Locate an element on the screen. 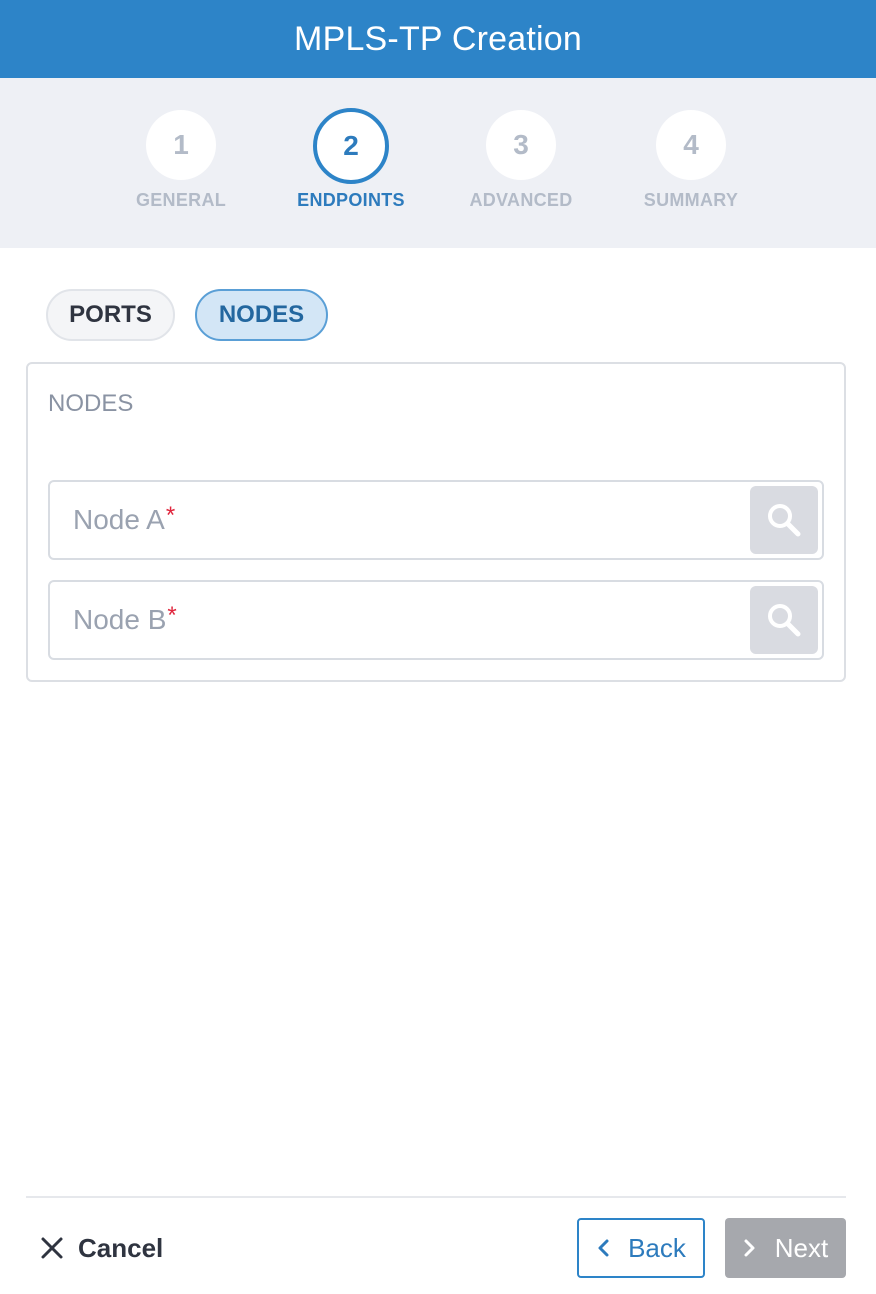 This screenshot has height=1294, width=876. node-b-search-button is located at coordinates (784, 620).